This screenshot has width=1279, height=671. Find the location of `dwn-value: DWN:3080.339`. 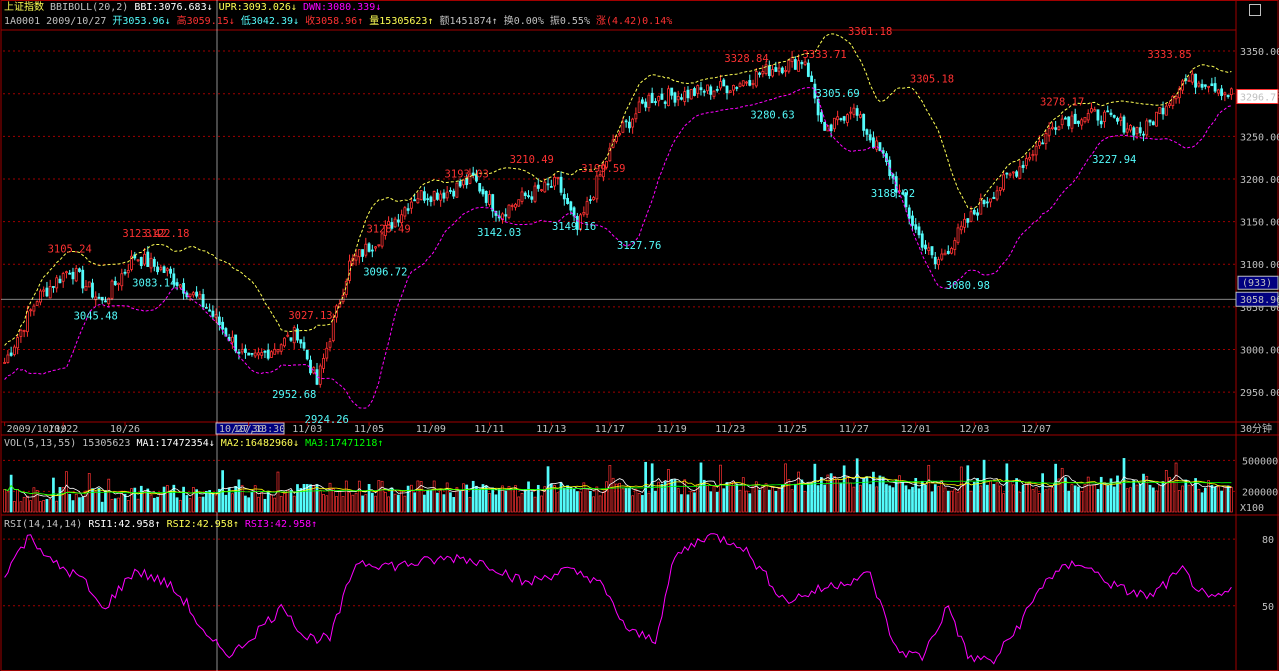

dwn-value: DWN:3080.339 is located at coordinates (339, 7).